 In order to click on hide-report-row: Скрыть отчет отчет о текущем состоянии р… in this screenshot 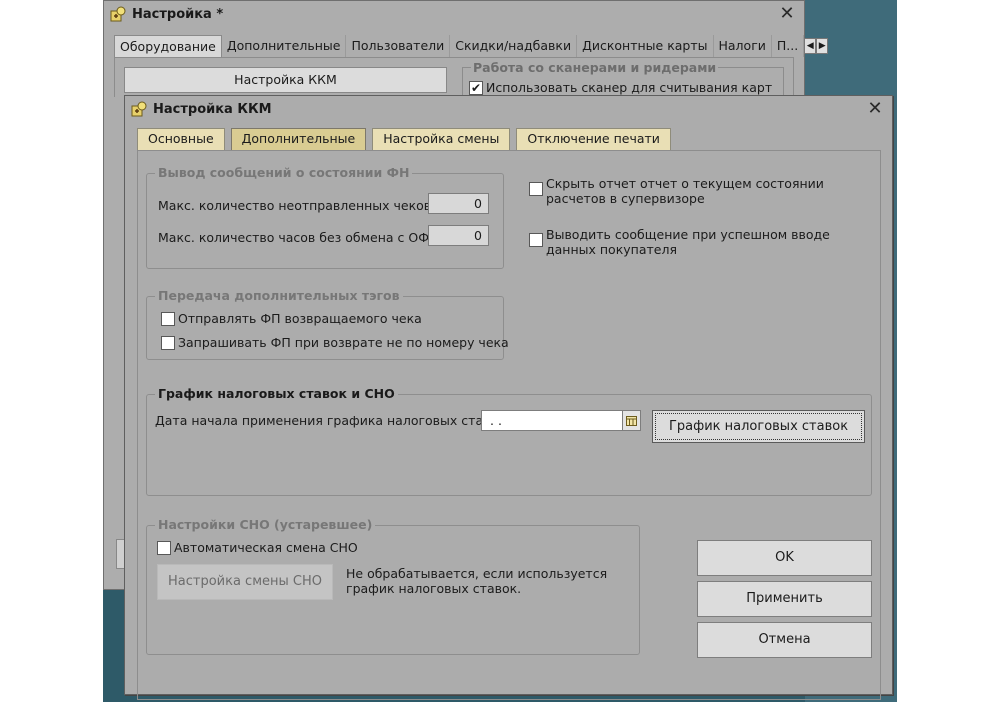, I will do `click(676, 191)`.